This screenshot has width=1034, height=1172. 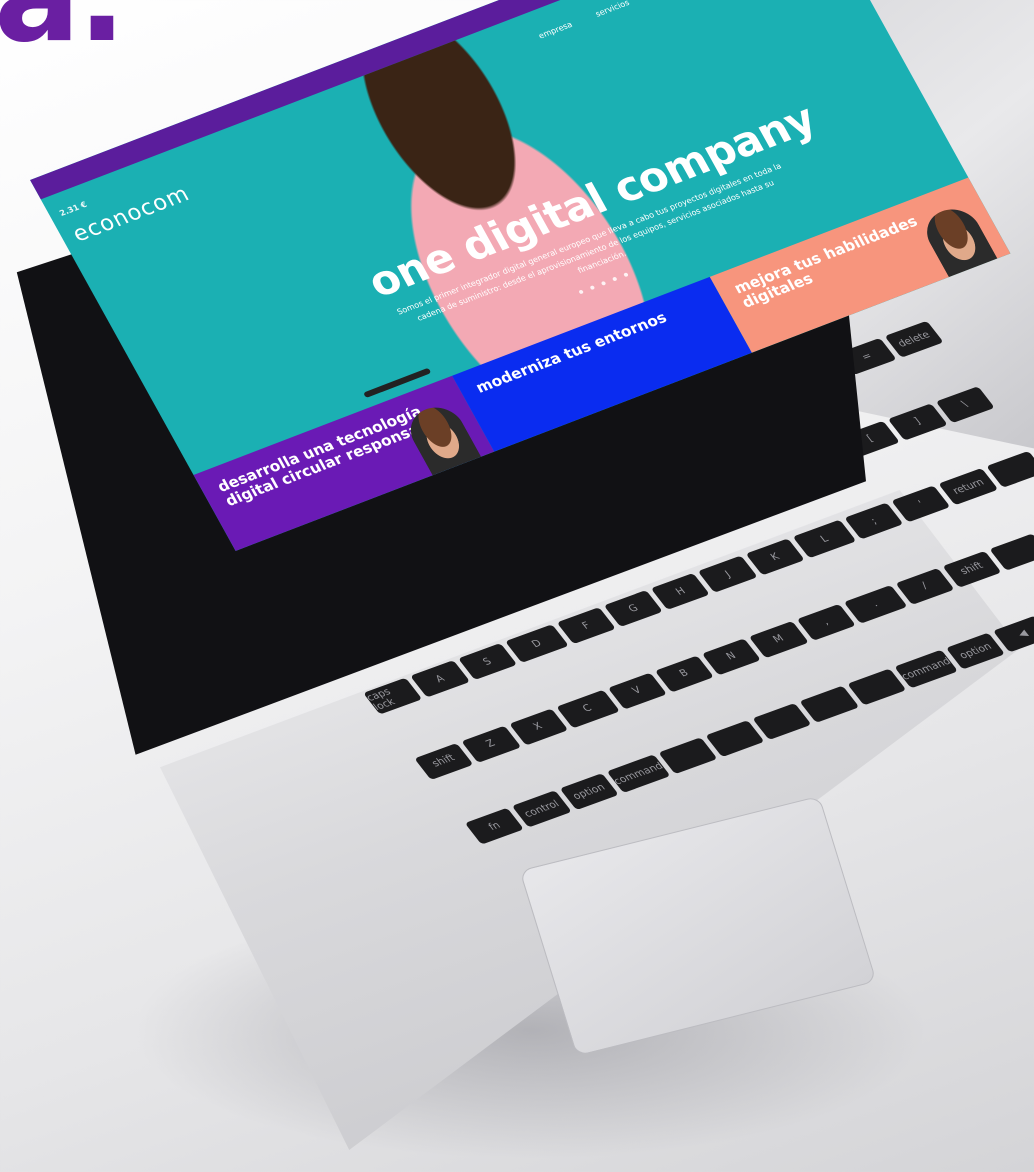 I want to click on keyboard-key: ., so click(x=875, y=604).